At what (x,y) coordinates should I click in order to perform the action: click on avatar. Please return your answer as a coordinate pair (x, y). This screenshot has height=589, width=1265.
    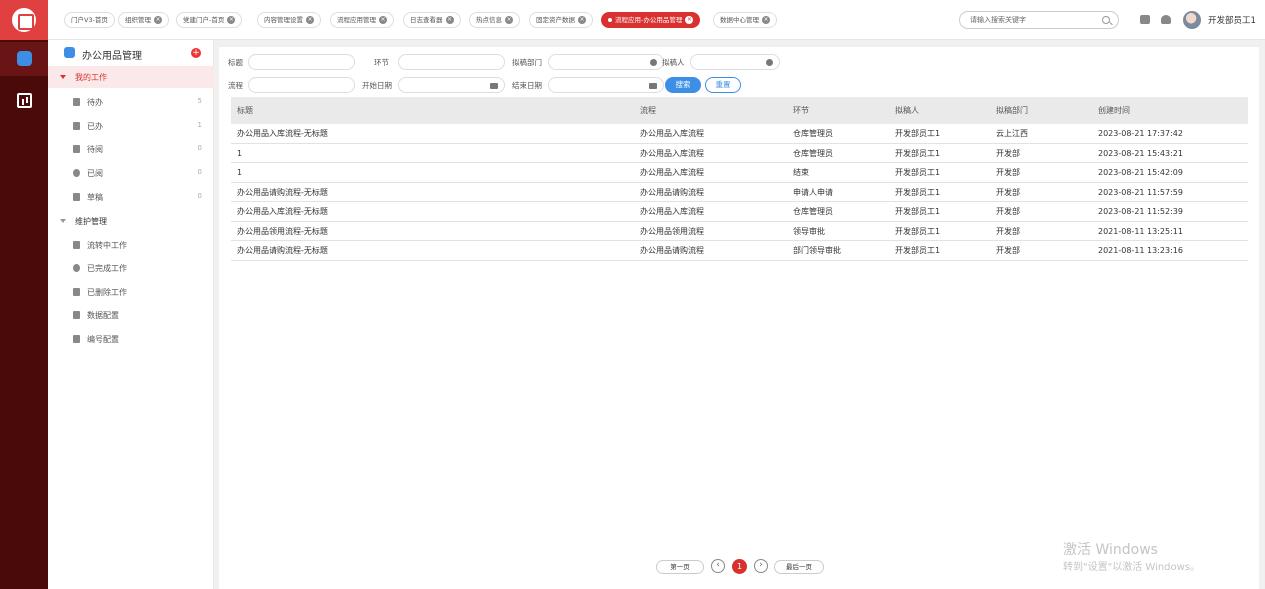
    Looking at the image, I should click on (1192, 20).